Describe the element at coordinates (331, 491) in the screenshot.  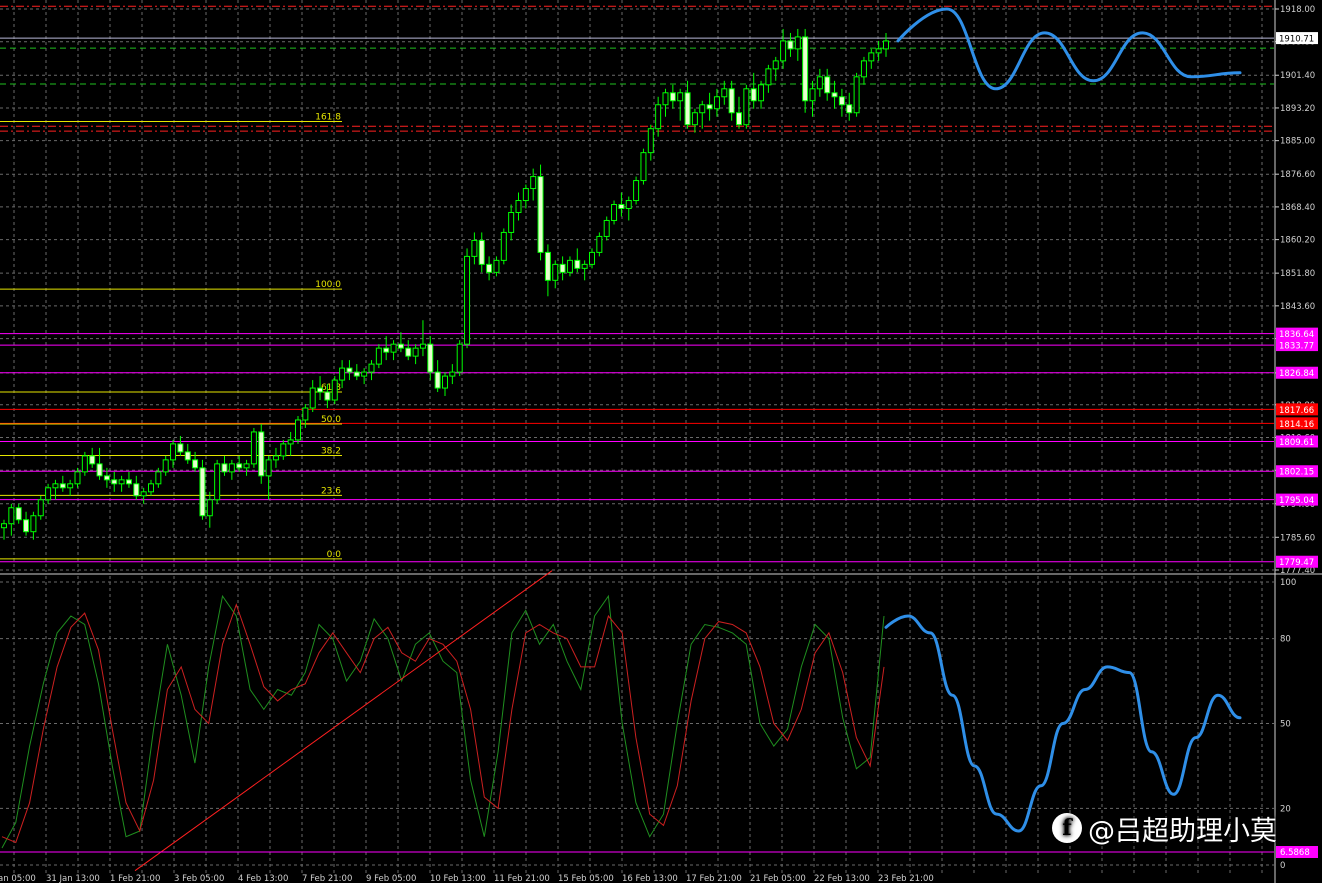
I see `fib-label: 23.6` at that location.